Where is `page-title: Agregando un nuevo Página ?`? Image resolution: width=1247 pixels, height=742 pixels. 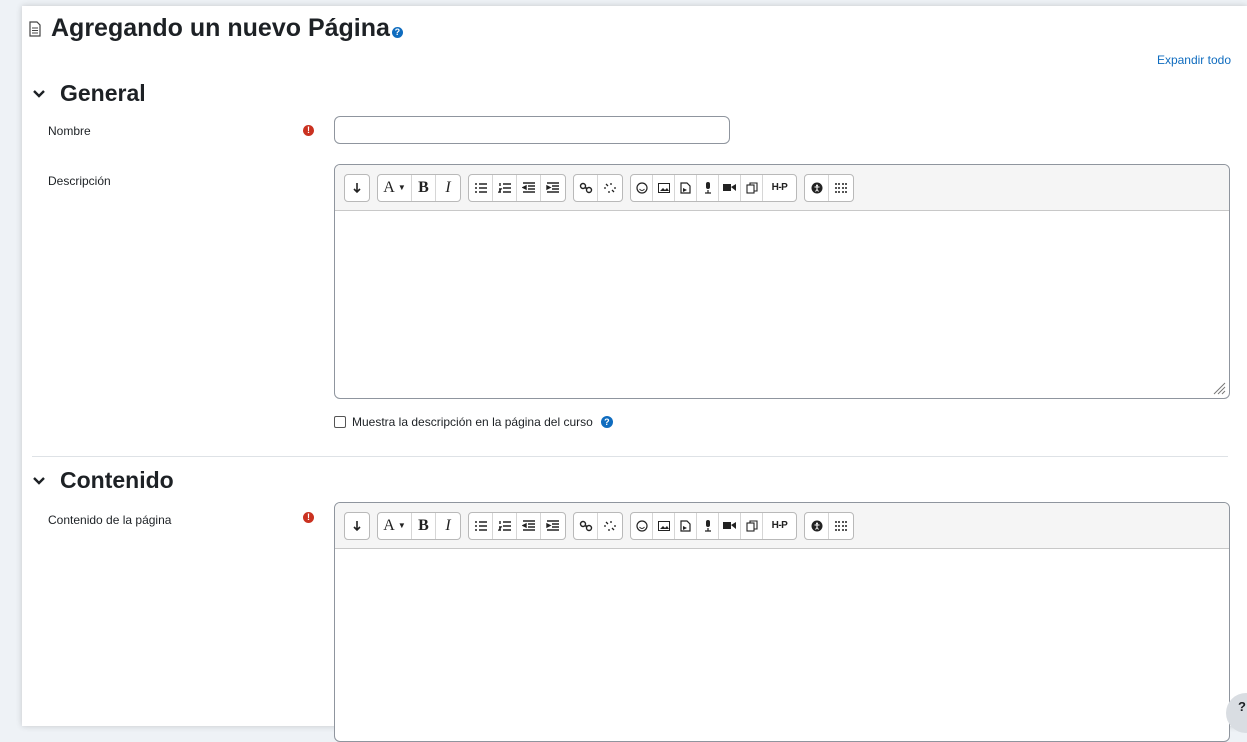 page-title: Agregando un nuevo Página ? is located at coordinates (215, 28).